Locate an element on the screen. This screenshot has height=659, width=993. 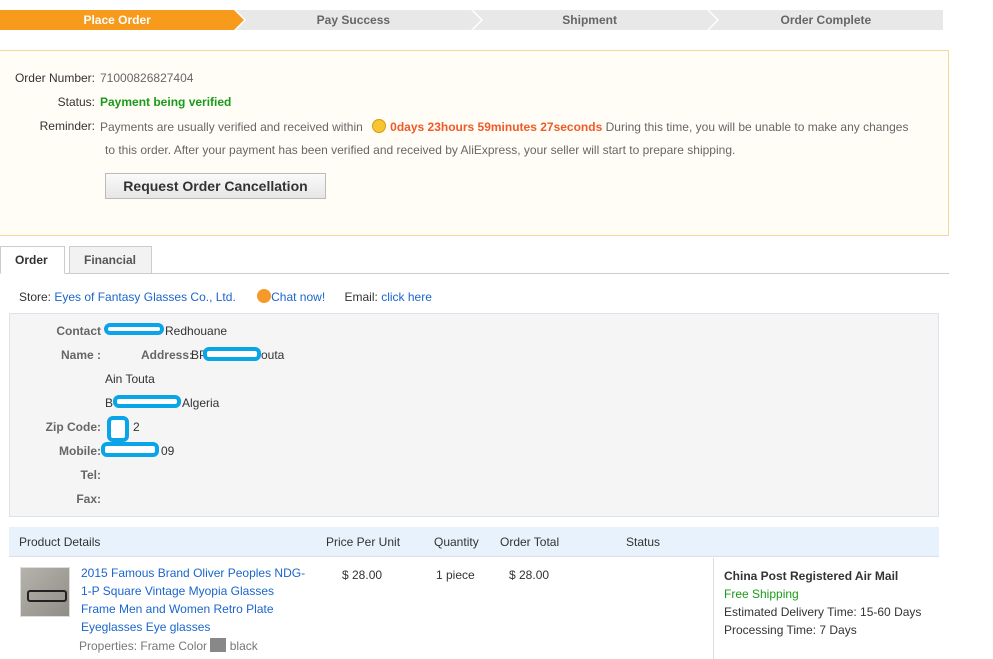
quantity: 1 piece is located at coordinates (455, 575).